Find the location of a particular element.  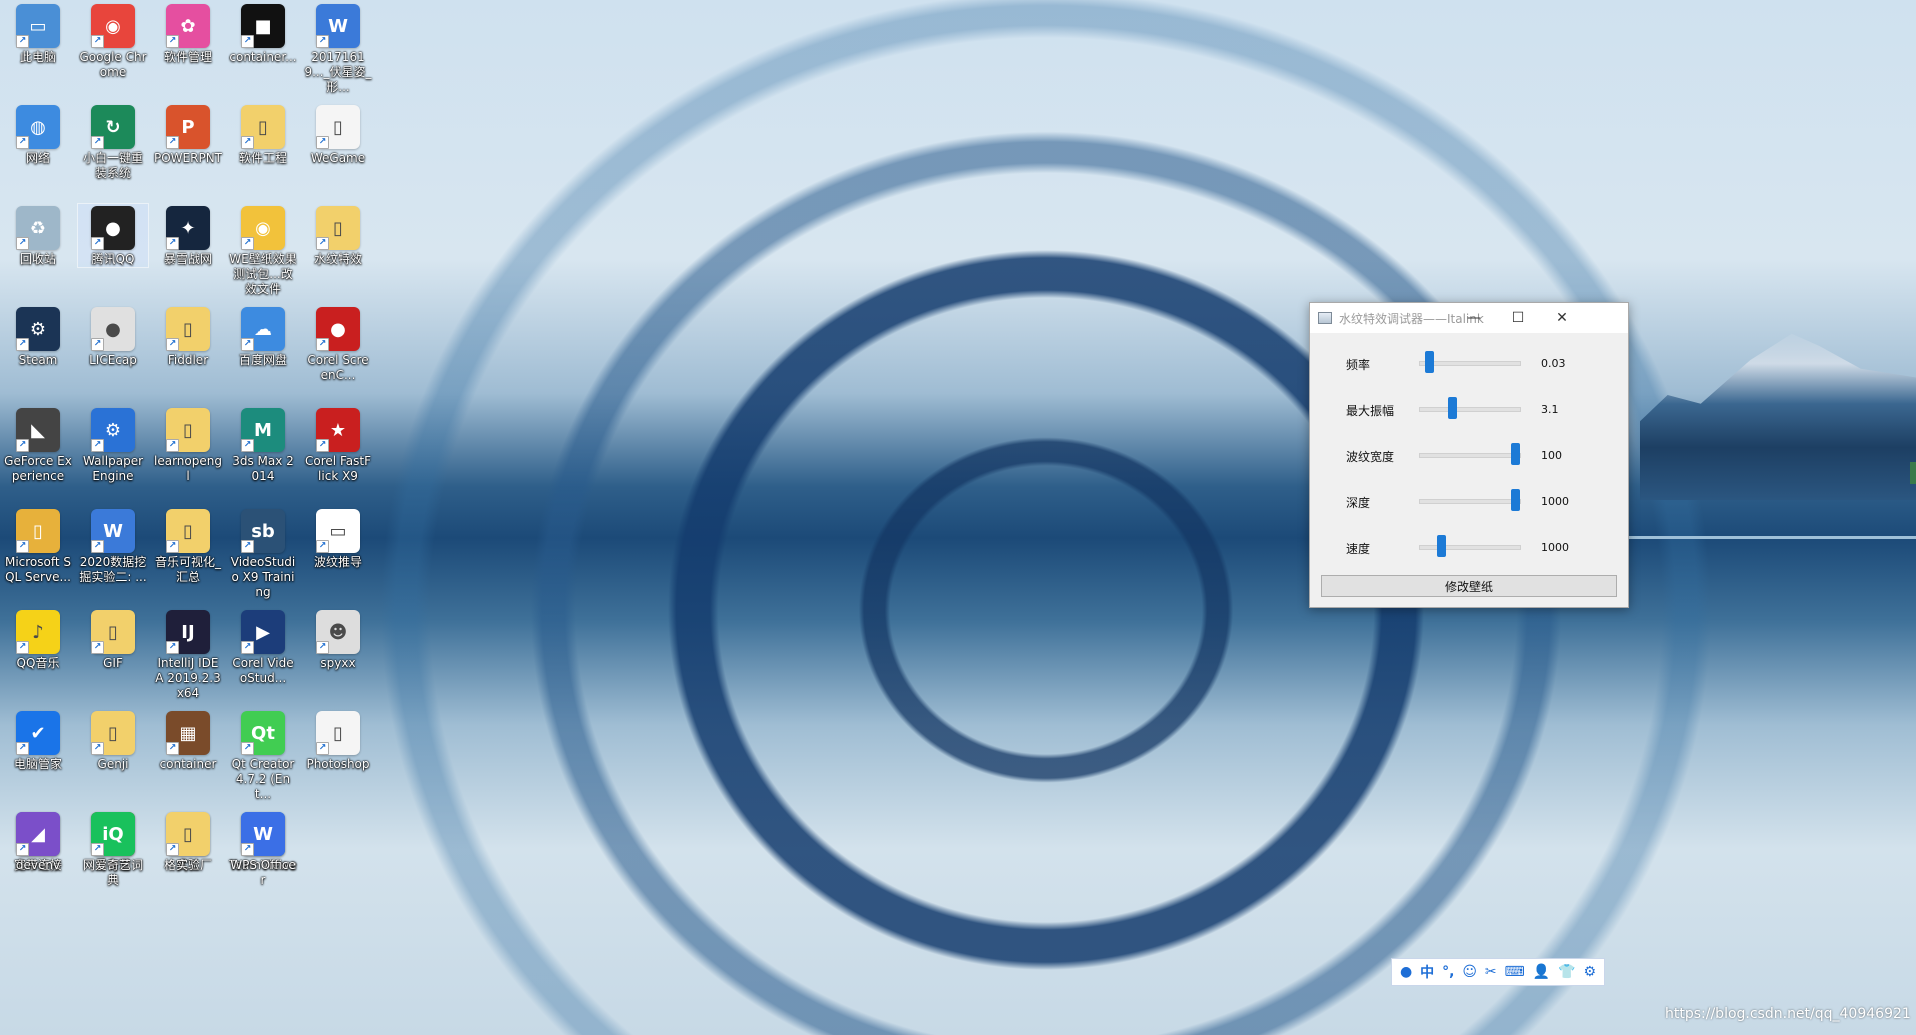

desktop-icon: ◉ ↗ WE壁纸效果测试包...改效文件 is located at coordinates (263, 250).